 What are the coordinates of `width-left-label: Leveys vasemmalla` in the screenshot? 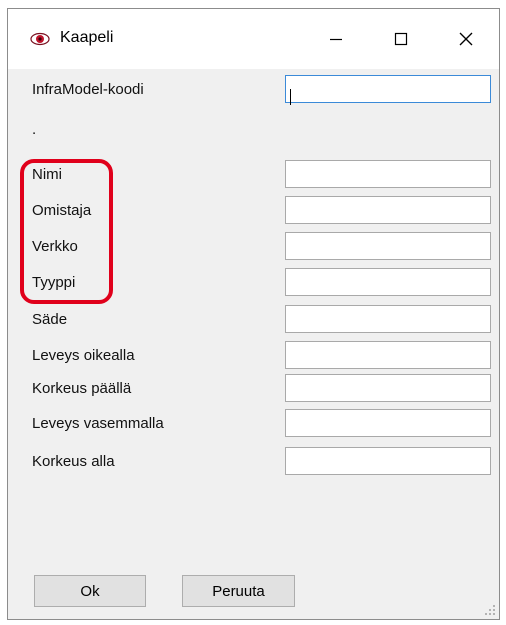 It's located at (98, 423).